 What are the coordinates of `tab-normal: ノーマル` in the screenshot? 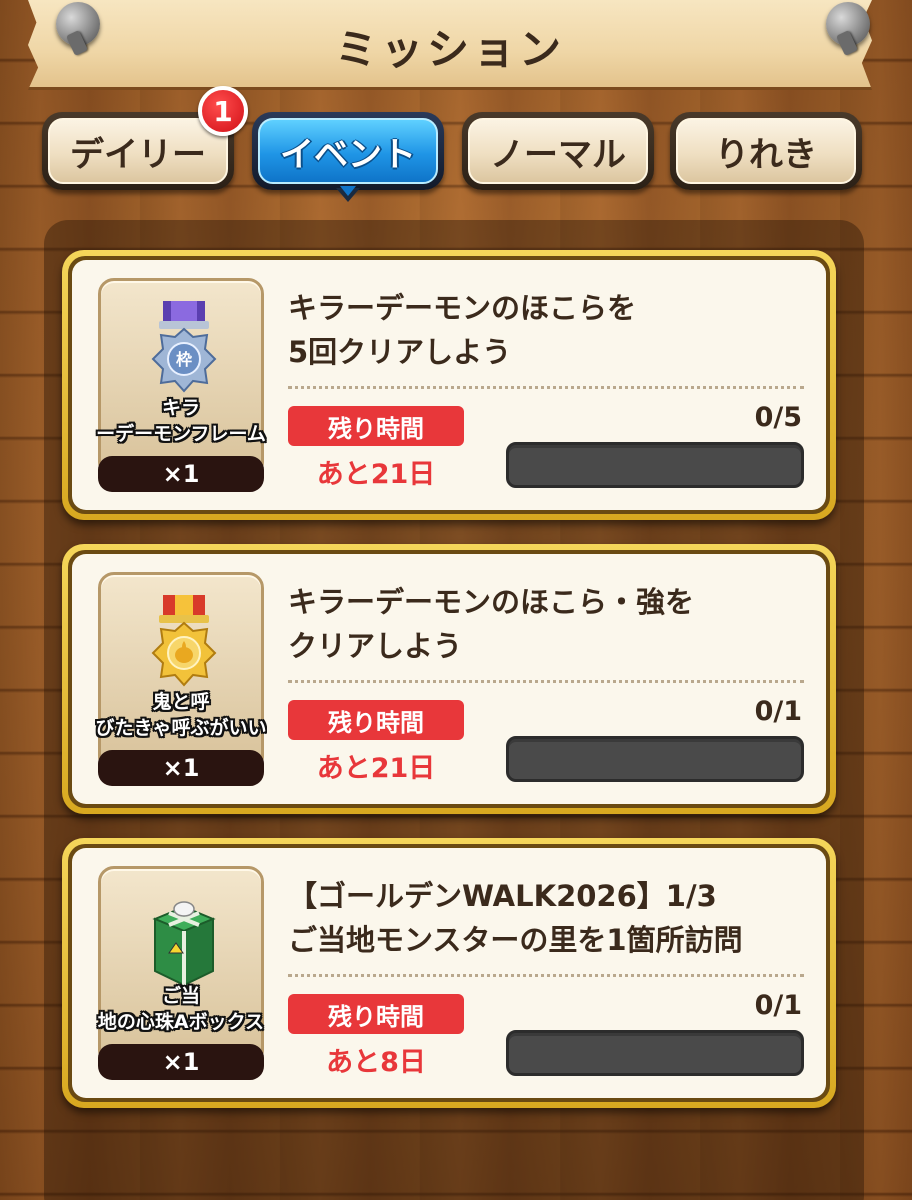 It's located at (558, 151).